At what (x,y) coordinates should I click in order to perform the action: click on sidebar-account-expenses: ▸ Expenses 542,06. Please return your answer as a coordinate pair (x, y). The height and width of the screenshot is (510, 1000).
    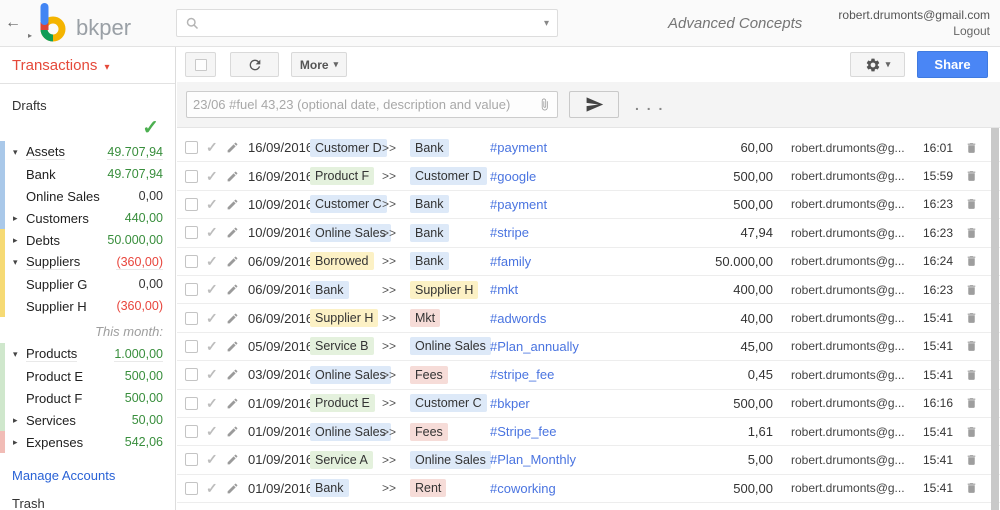
    Looking at the image, I should click on (87, 442).